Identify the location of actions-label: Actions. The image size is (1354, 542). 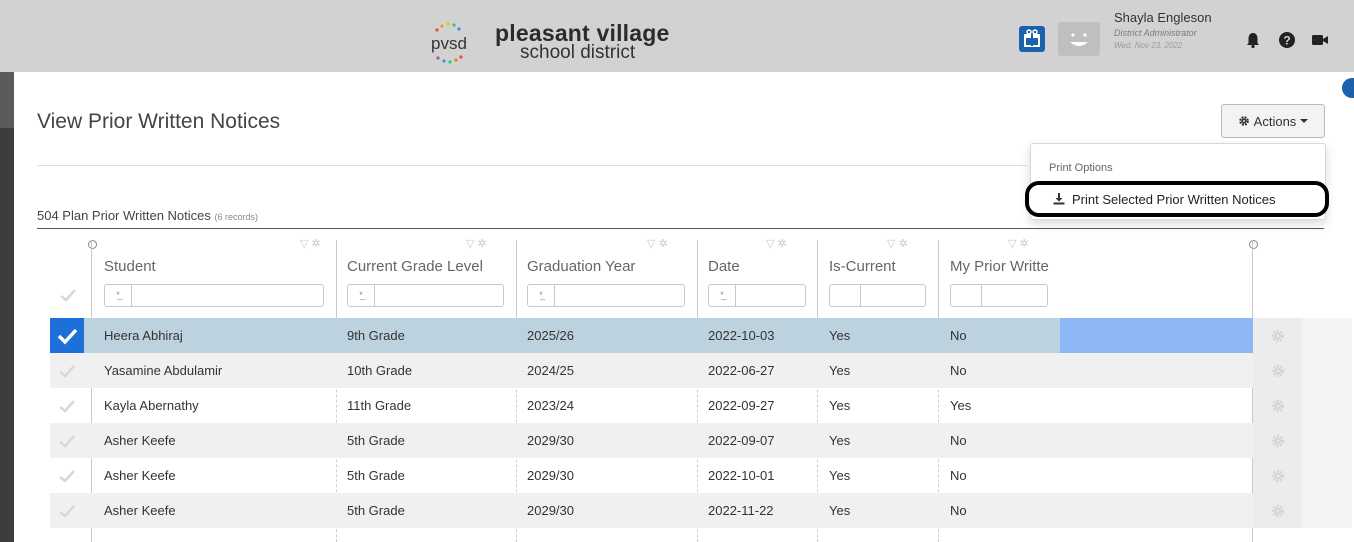
(1275, 121).